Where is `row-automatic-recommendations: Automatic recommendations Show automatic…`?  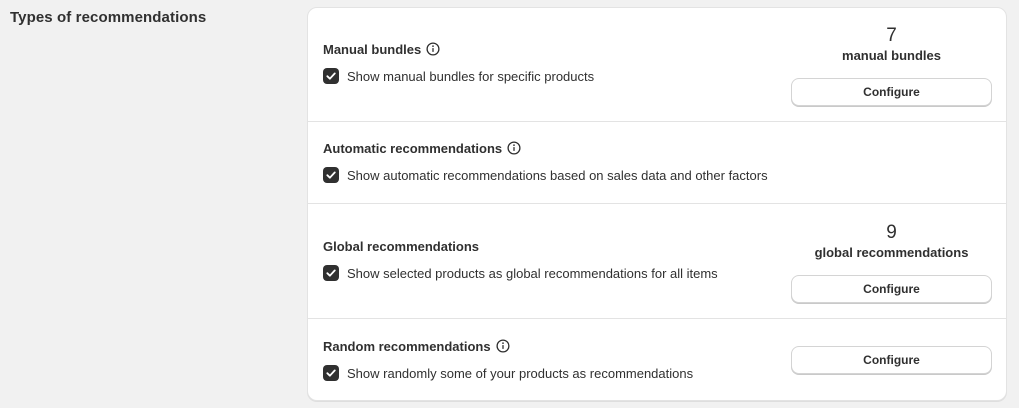 row-automatic-recommendations: Automatic recommendations Show automatic… is located at coordinates (657, 163).